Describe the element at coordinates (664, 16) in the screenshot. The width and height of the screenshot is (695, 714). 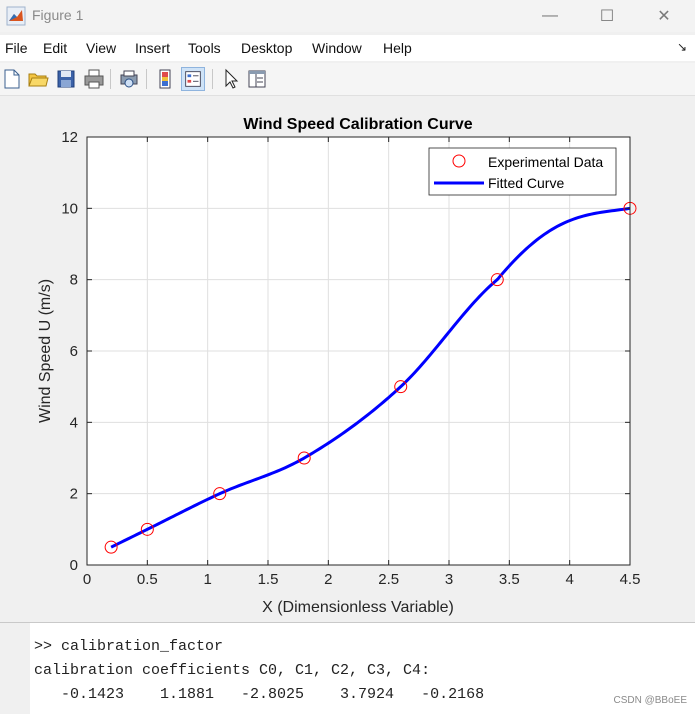
I see `close-button: ✕` at that location.